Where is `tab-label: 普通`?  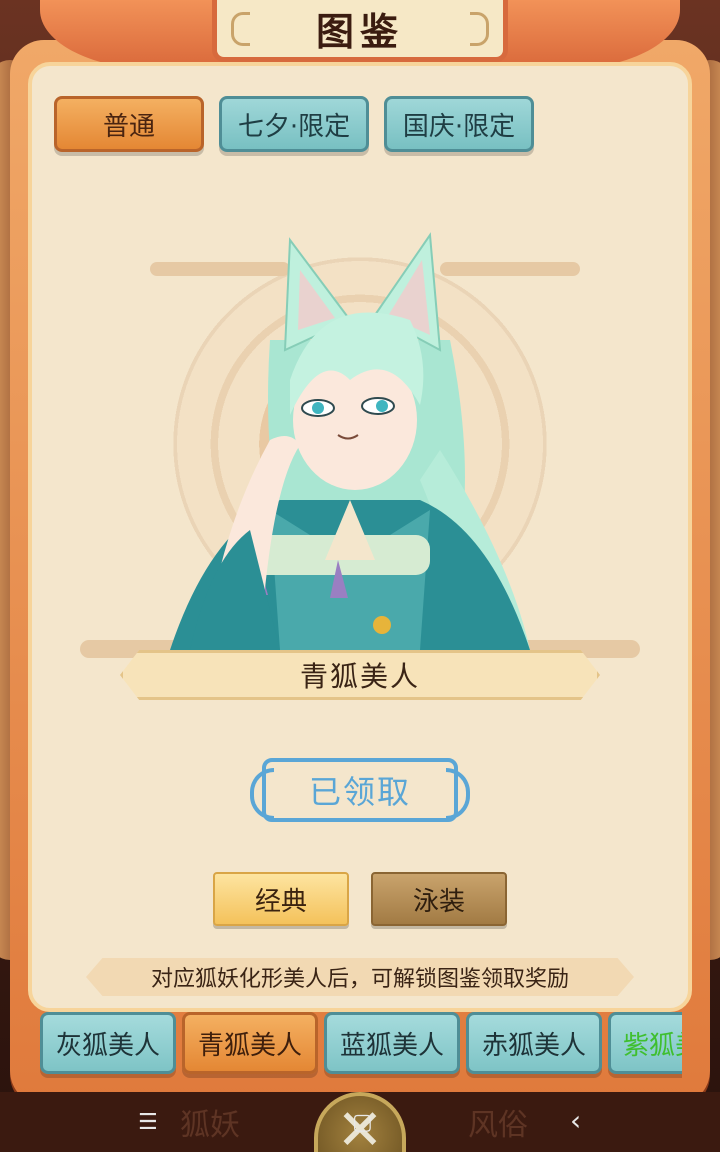
tab-label: 普通 is located at coordinates (128, 126).